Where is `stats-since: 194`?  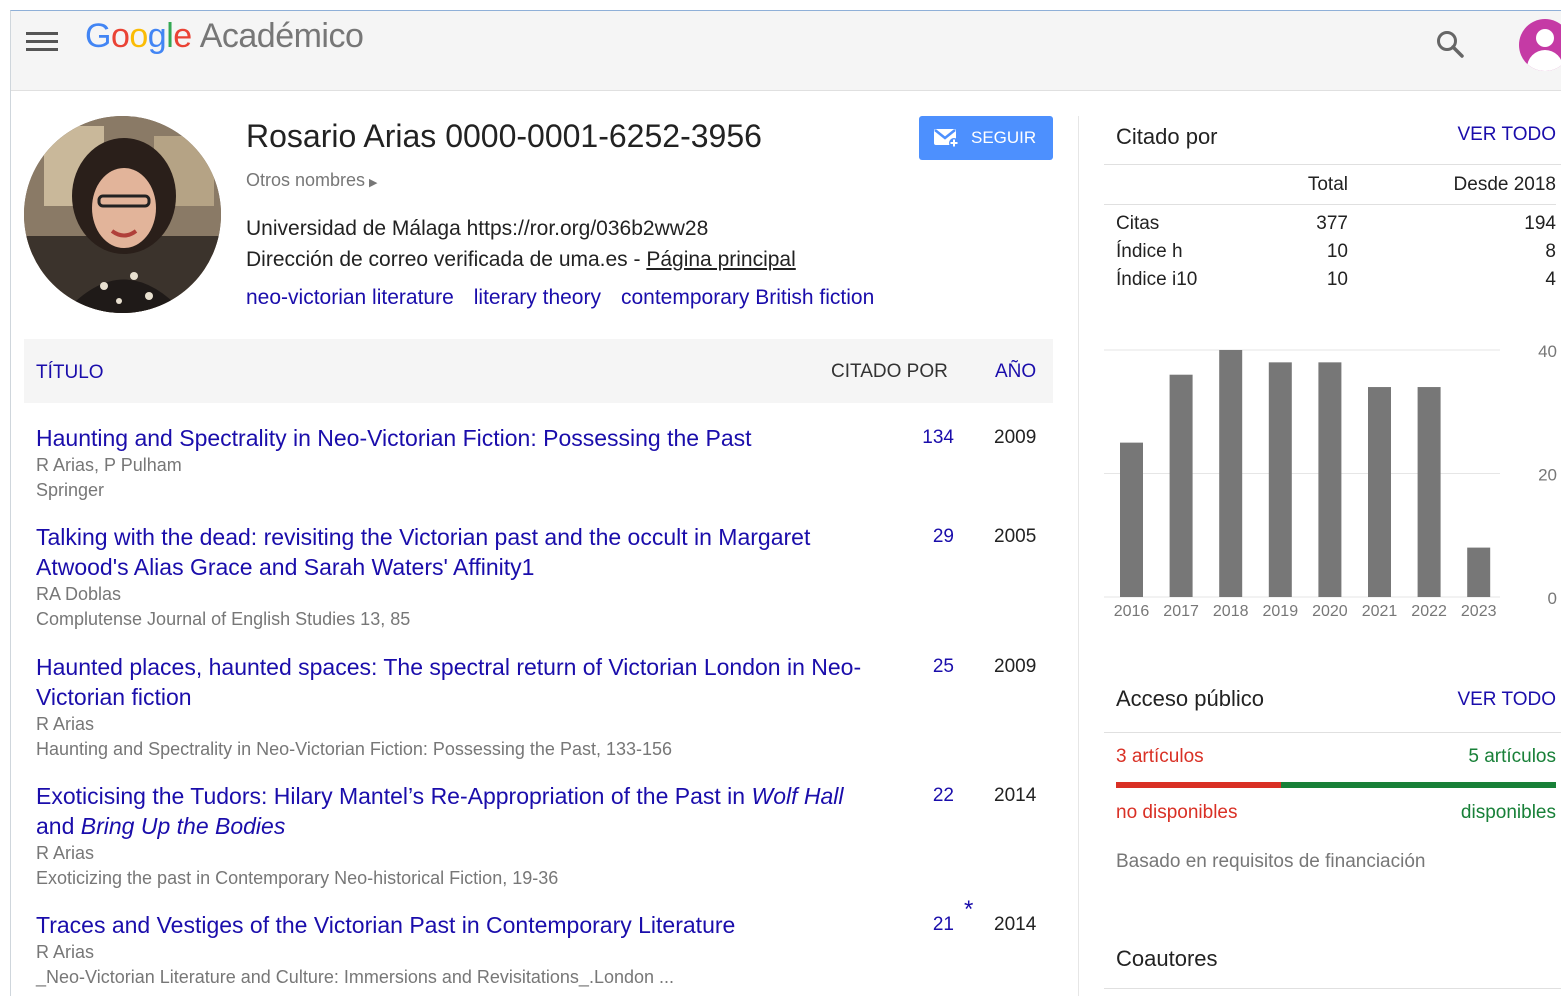 stats-since: 194 is located at coordinates (1540, 223).